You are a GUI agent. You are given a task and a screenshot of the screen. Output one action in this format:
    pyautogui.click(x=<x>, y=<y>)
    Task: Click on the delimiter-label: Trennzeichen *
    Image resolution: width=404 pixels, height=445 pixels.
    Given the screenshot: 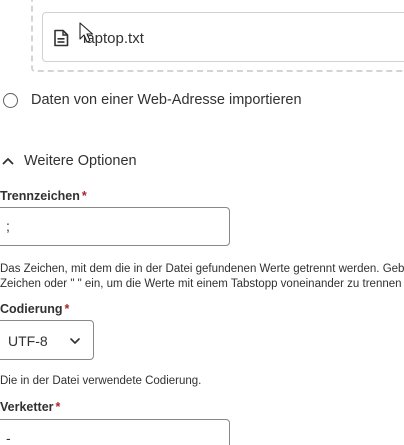 What is the action you would take?
    pyautogui.click(x=43, y=196)
    